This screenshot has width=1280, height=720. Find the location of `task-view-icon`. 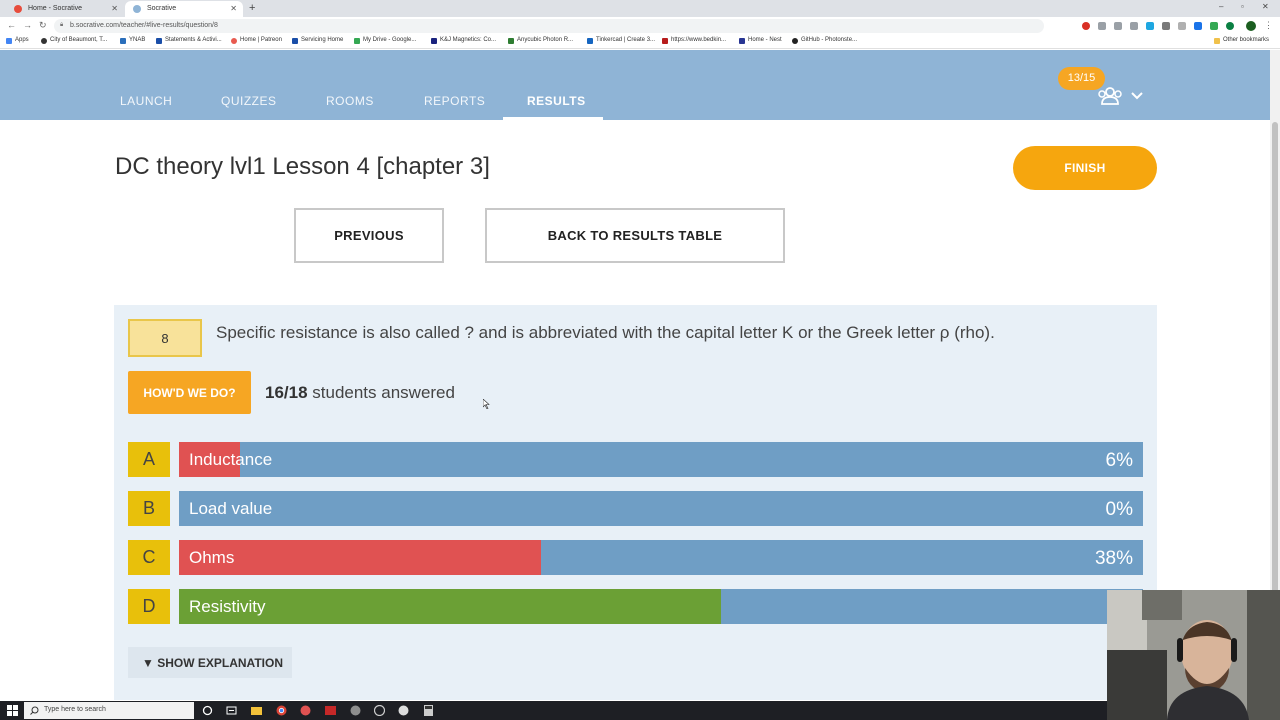

task-view-icon is located at coordinates (231, 710).